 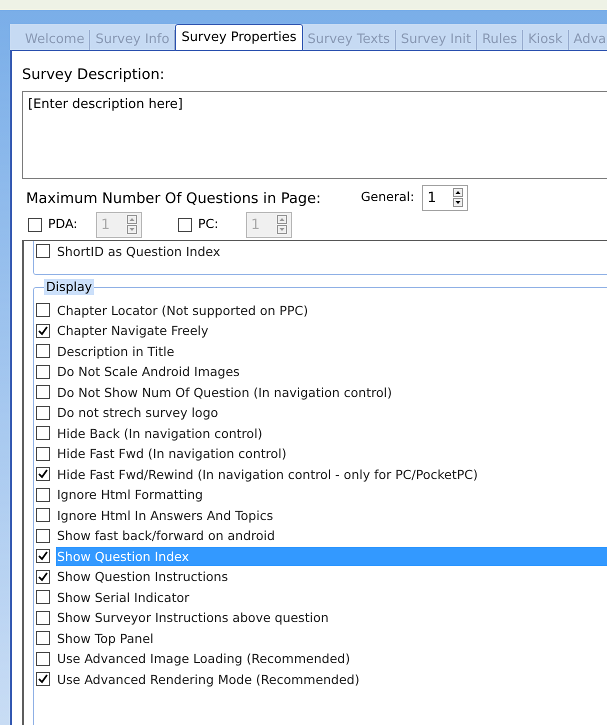 What do you see at coordinates (331, 535) in the screenshot?
I see `option-label: Show fast back/forward on android` at bounding box center [331, 535].